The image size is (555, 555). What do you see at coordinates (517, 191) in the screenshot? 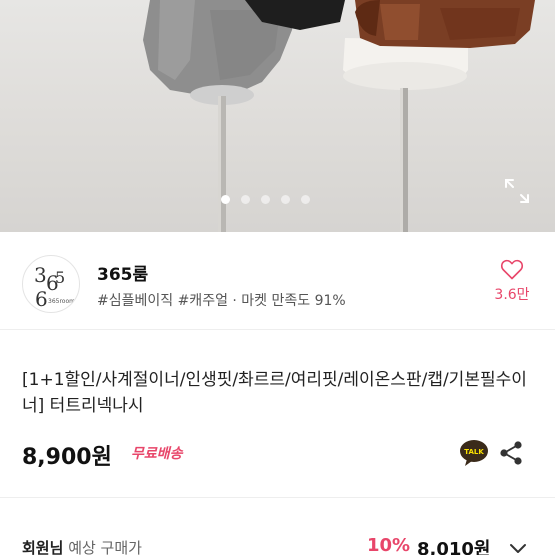
I see `expand-icon` at bounding box center [517, 191].